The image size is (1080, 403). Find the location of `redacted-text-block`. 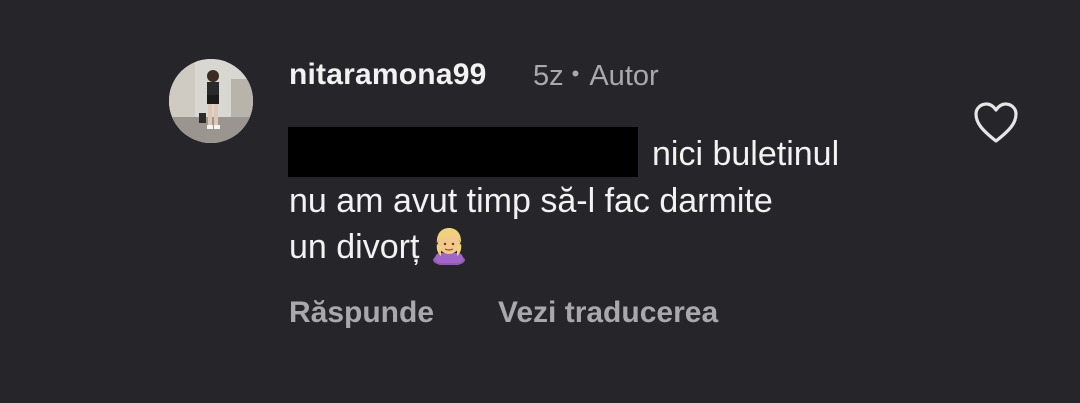

redacted-text-block is located at coordinates (463, 152).